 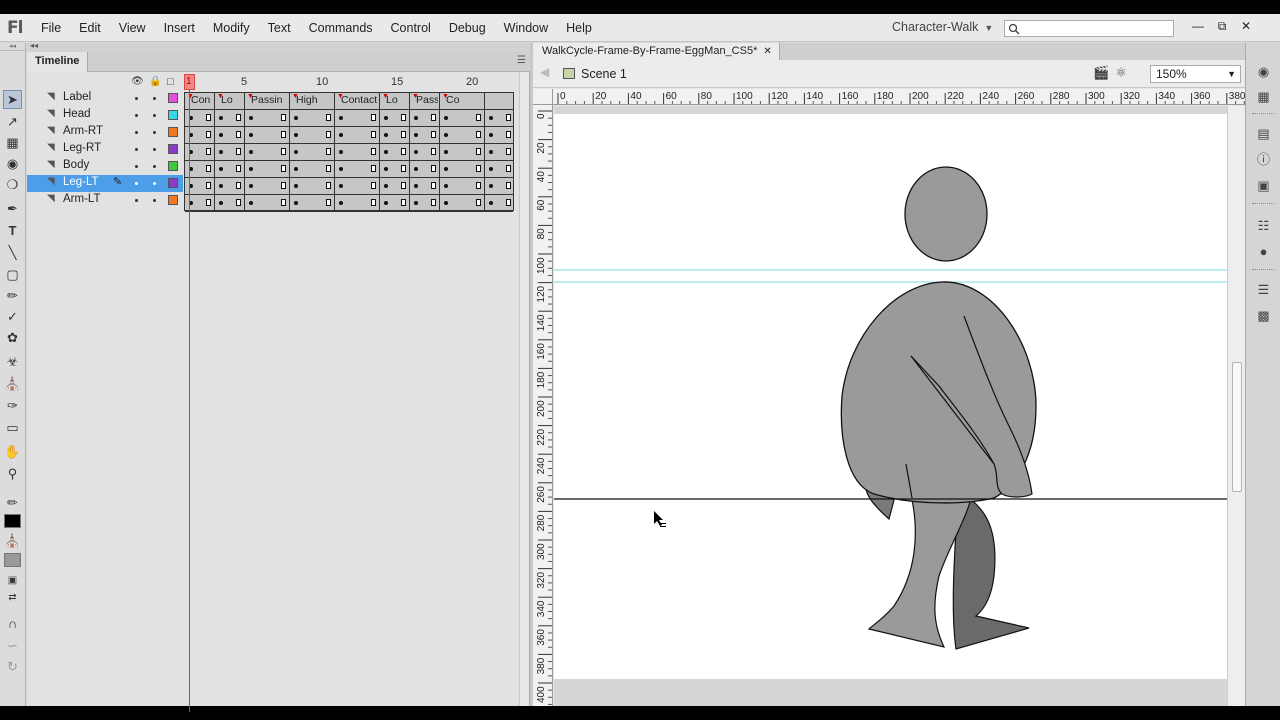 I want to click on layer-name: Leg-RT, so click(x=82, y=148).